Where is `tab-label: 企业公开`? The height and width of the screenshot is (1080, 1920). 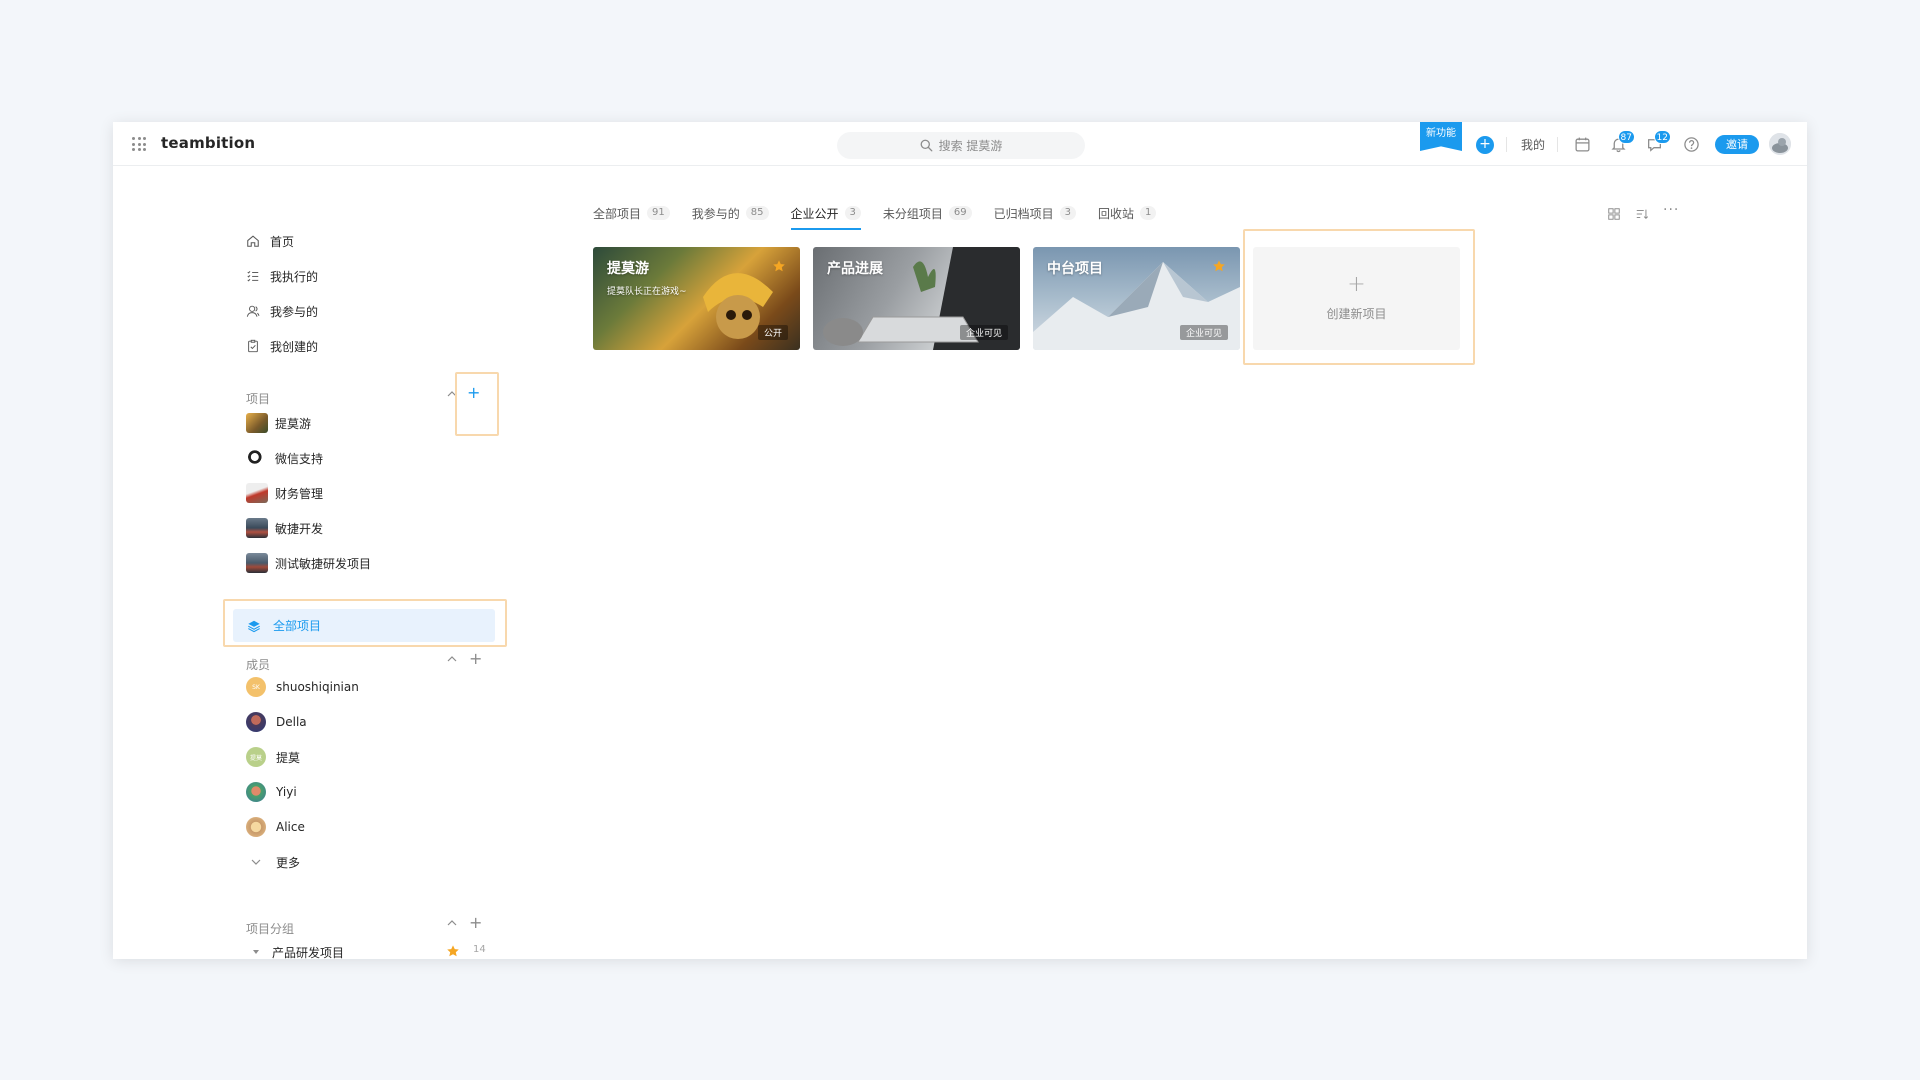
tab-label: 企业公开 is located at coordinates (814, 213).